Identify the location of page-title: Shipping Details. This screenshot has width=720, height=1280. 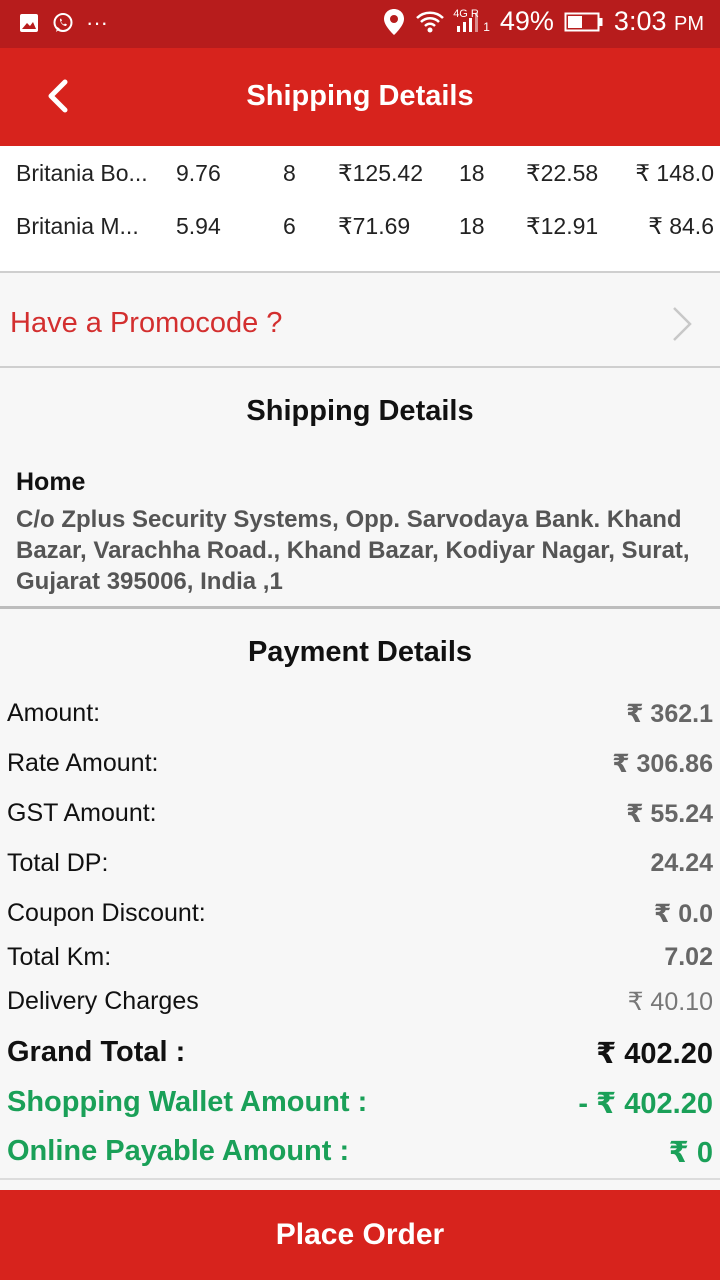
(360, 96).